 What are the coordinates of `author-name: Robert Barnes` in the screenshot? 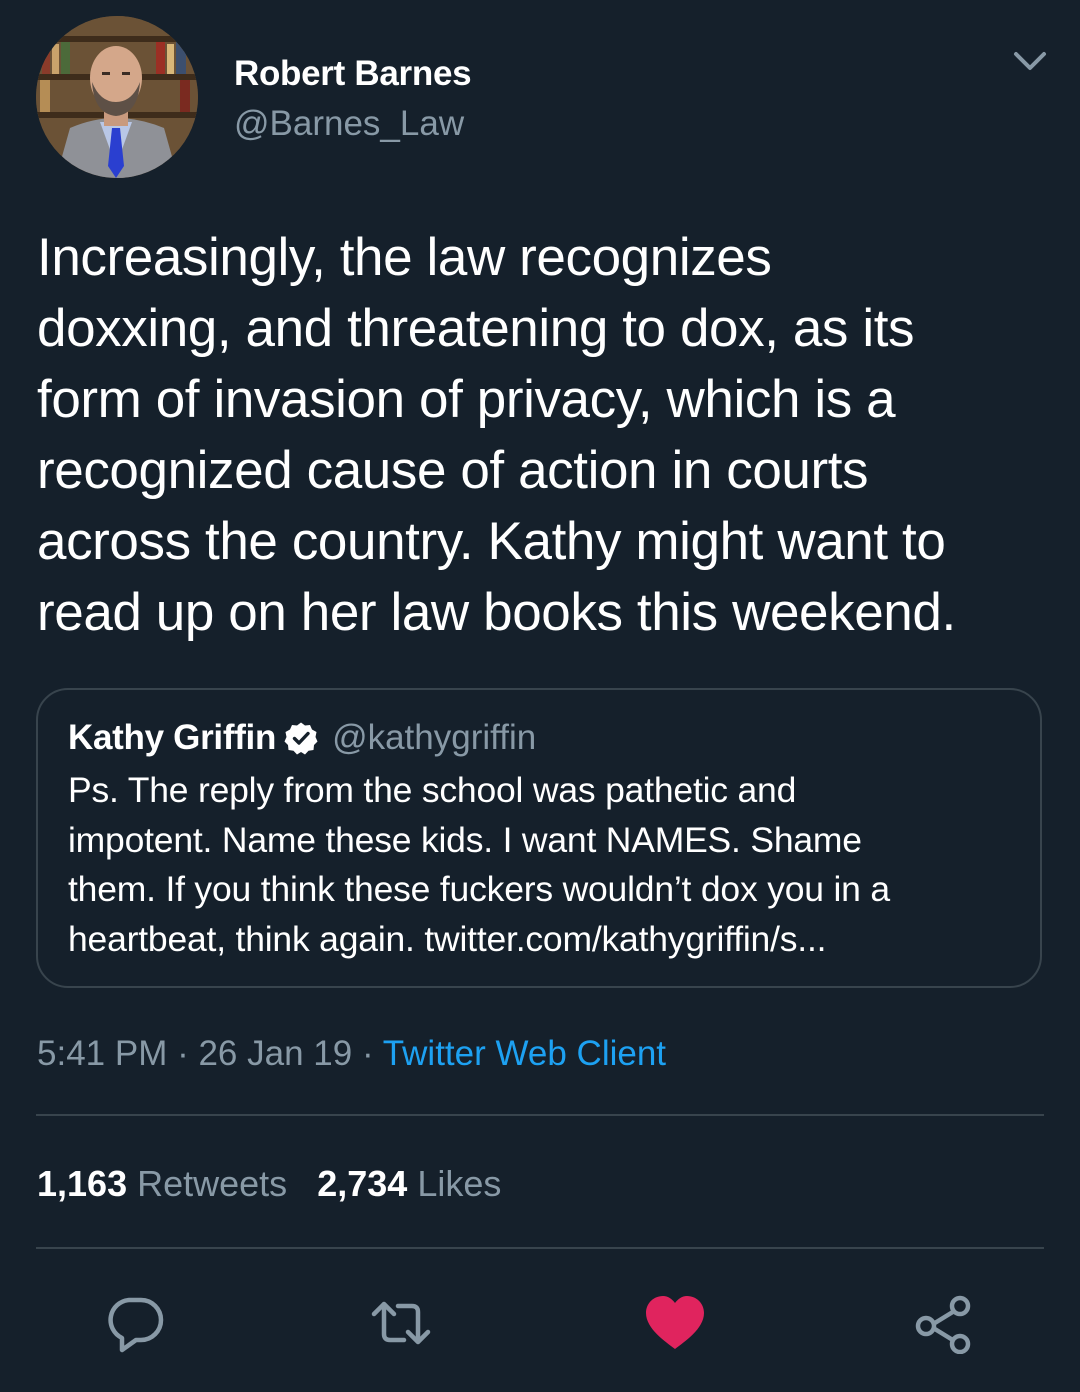 It's located at (353, 74).